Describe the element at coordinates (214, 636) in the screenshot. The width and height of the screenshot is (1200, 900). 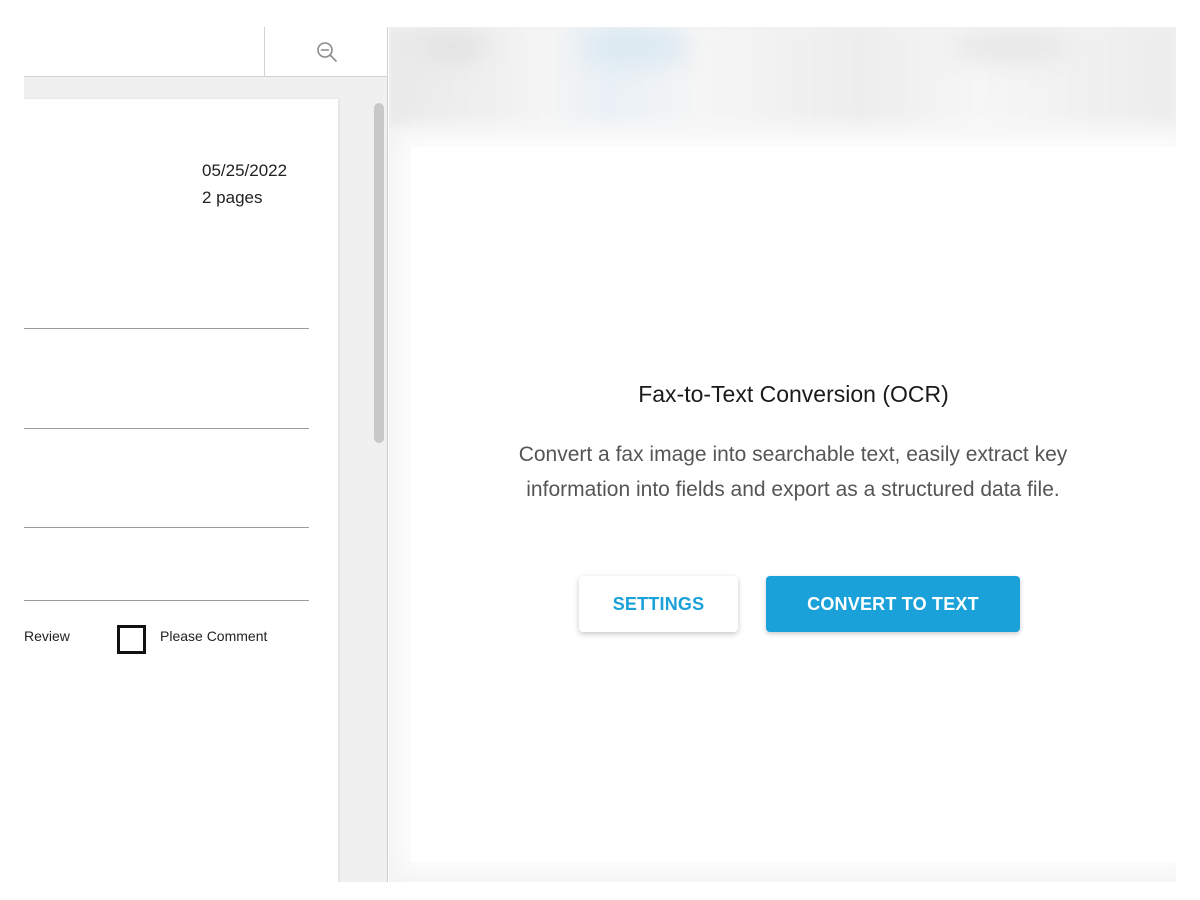
I see `checkbox-please-comment-label: Please Comment` at that location.